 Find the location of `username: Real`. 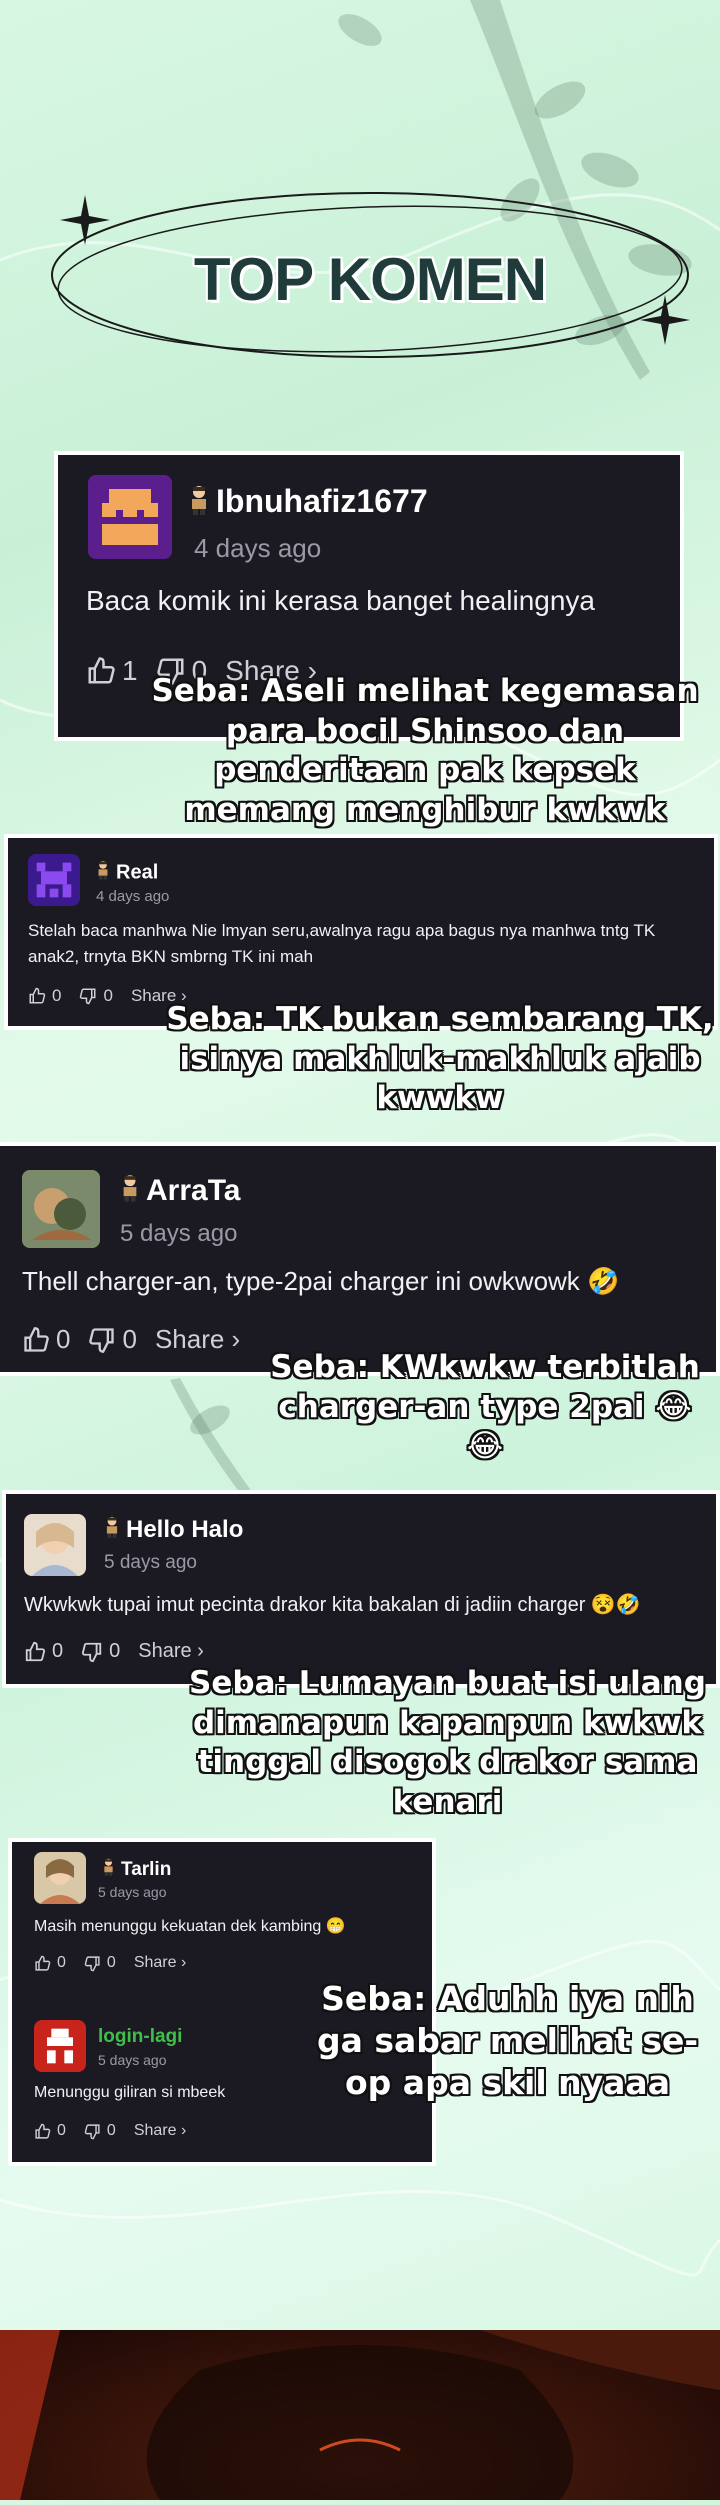

username: Real is located at coordinates (137, 872).